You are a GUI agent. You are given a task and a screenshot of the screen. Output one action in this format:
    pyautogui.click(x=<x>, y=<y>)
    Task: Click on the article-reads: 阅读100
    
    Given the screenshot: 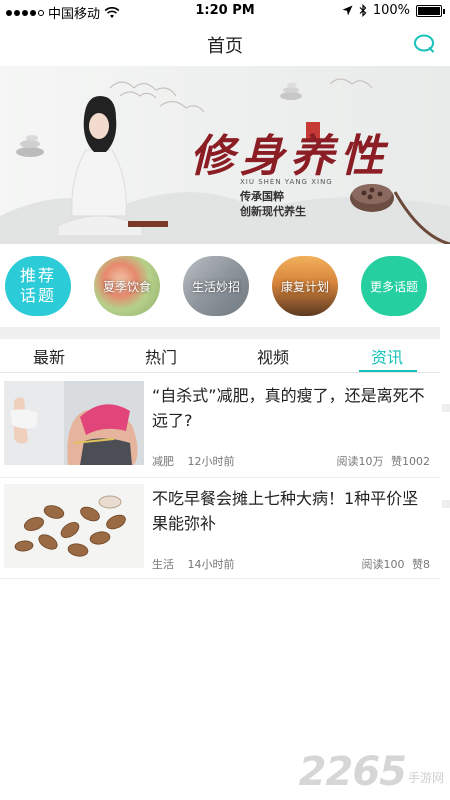 What is the action you would take?
    pyautogui.click(x=383, y=564)
    